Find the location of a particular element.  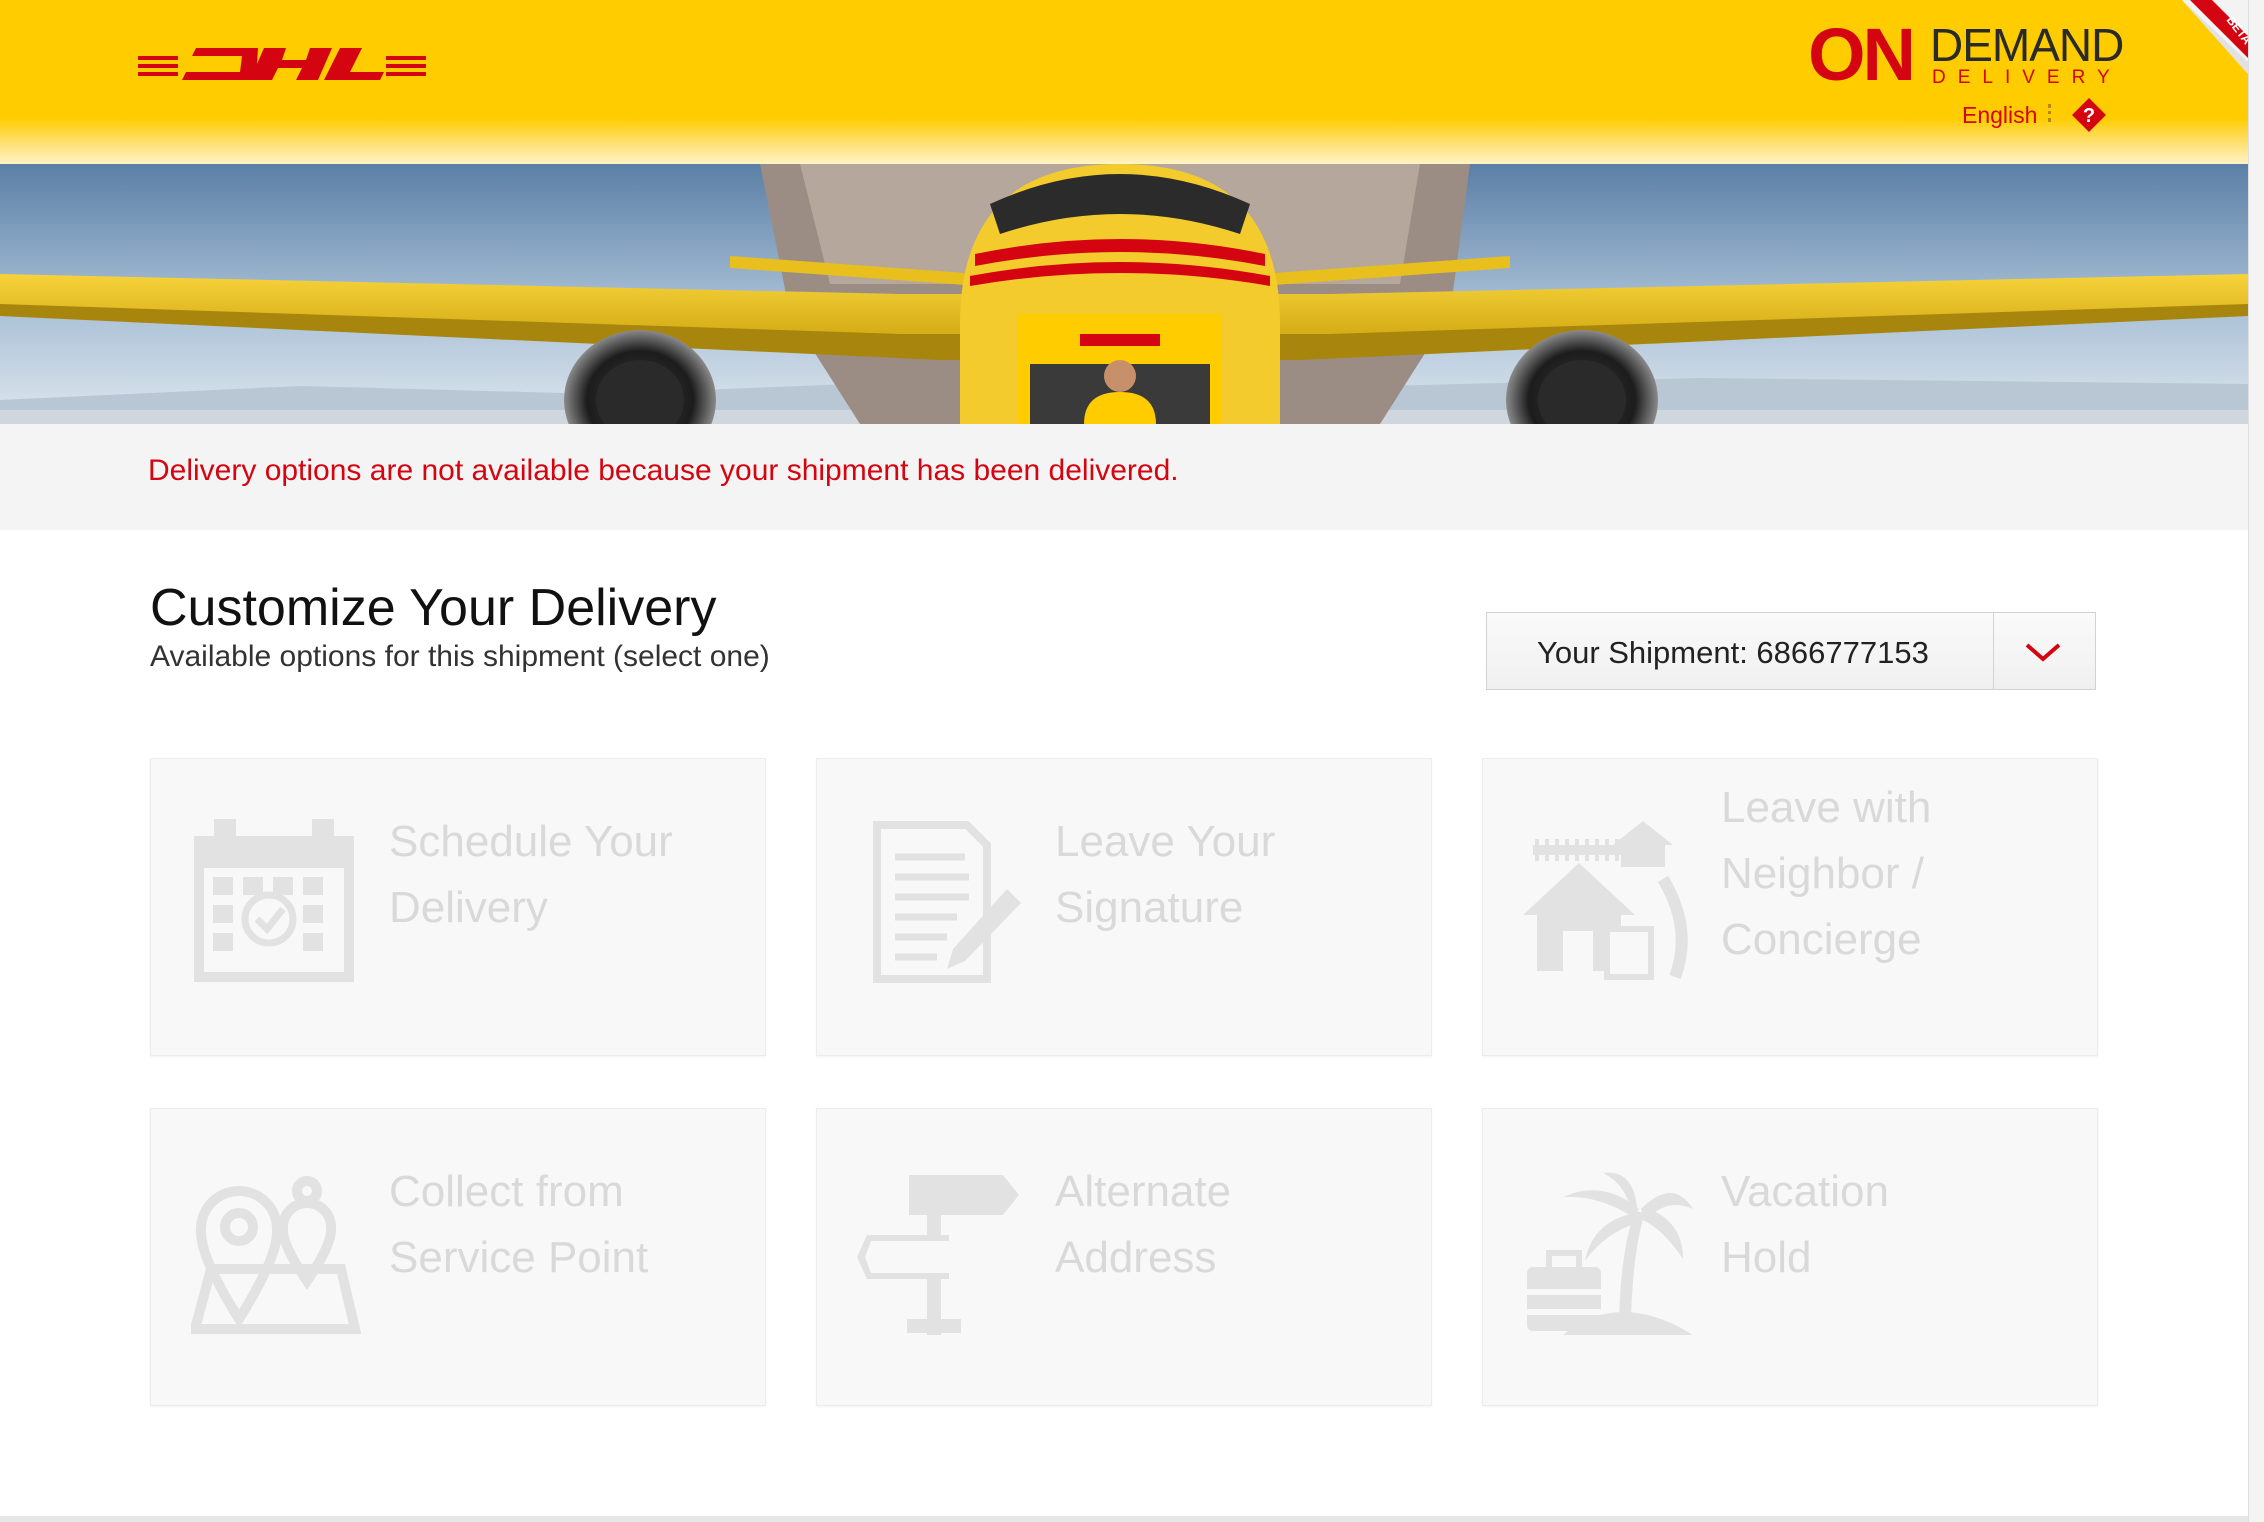

option-leave-with-neighbor: Leave with Neighbor / Concierge is located at coordinates (1790, 907).